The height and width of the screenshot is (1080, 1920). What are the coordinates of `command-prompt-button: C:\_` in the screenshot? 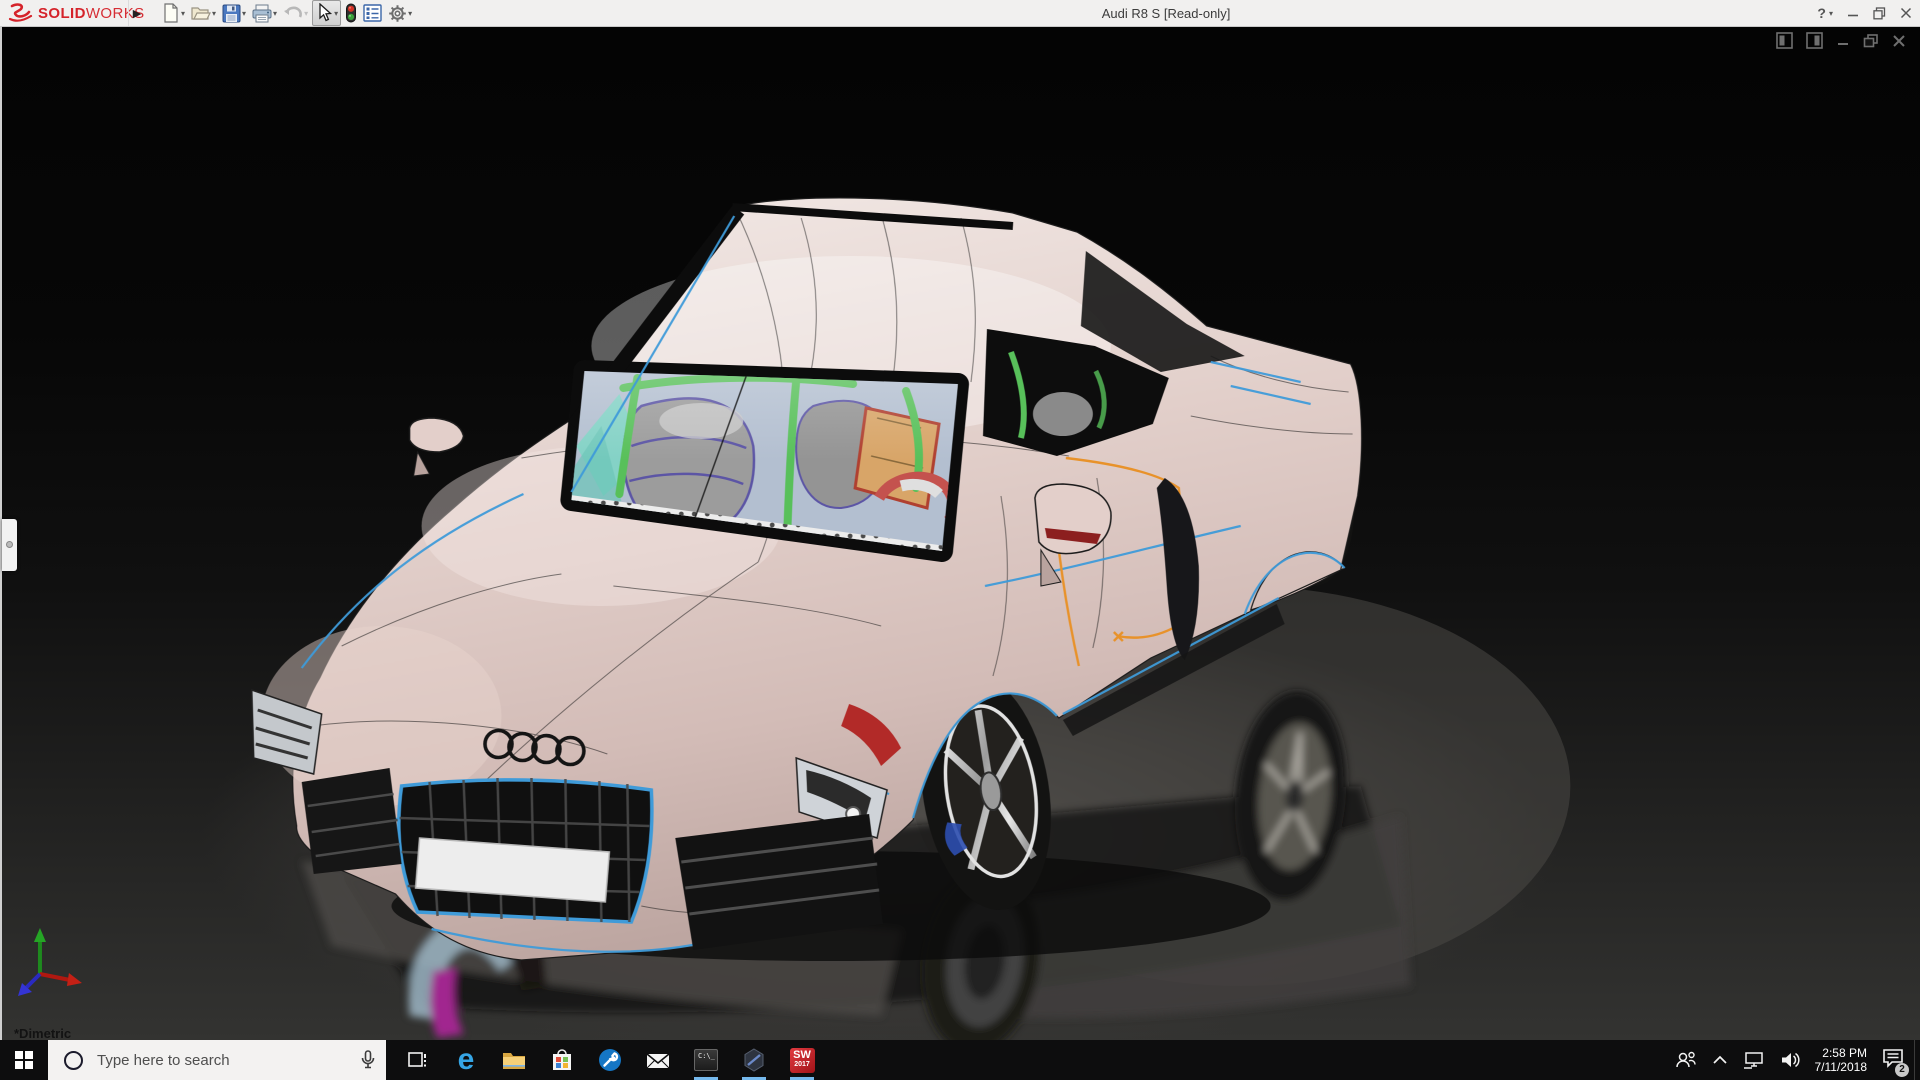 It's located at (706, 1060).